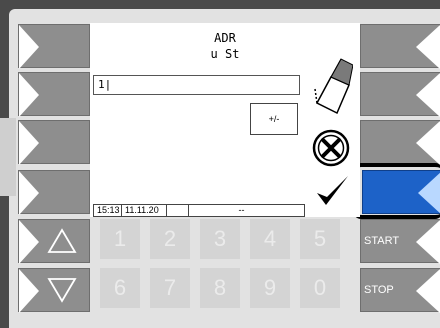 Image resolution: width=440 pixels, height=328 pixels. I want to click on numkey-5: 5, so click(320, 239).